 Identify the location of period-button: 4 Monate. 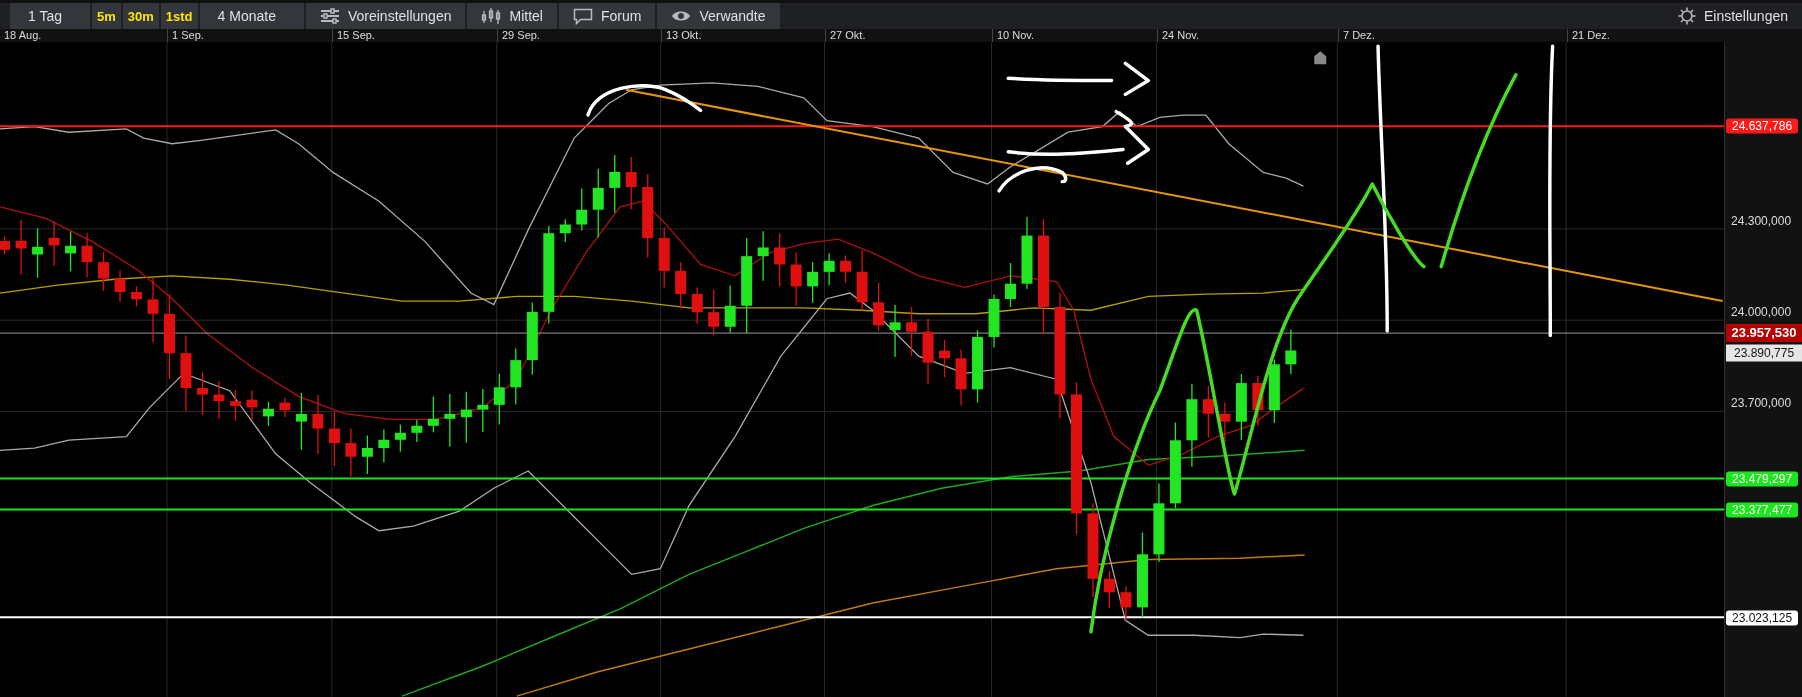
(251, 16).